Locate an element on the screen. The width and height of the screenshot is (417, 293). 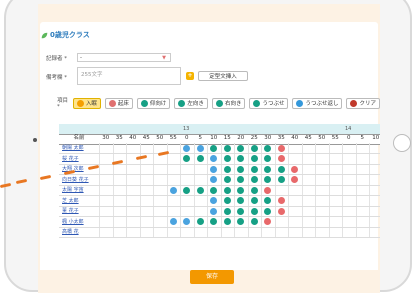
toolbar-button-4: 右向き is located at coordinates (228, 103).